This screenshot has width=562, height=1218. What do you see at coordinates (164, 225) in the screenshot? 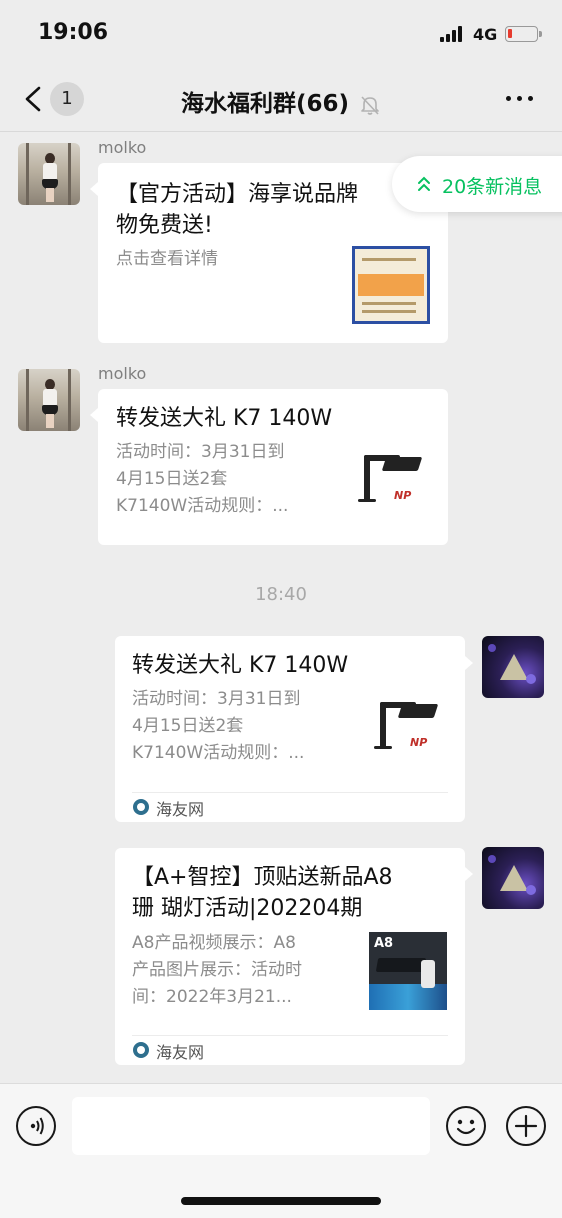
I see `card-title-line: 物免费送!` at bounding box center [164, 225].